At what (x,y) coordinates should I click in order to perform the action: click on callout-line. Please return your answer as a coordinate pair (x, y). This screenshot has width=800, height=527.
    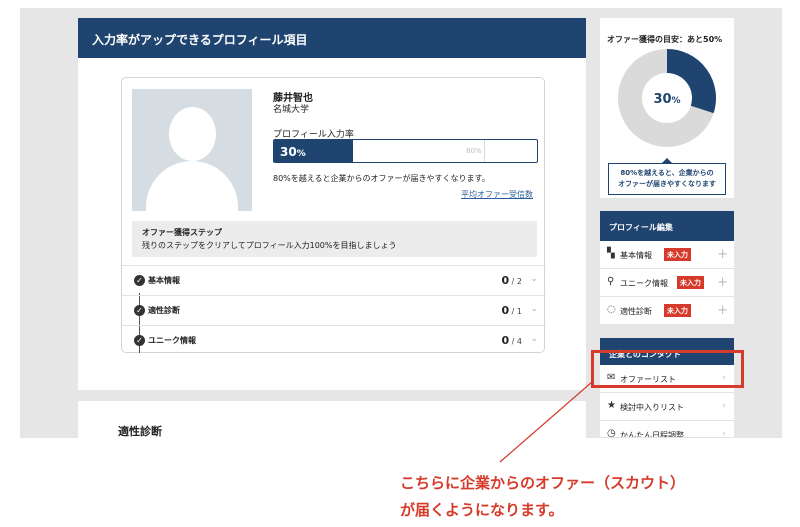
    Looking at the image, I should click on (546, 422).